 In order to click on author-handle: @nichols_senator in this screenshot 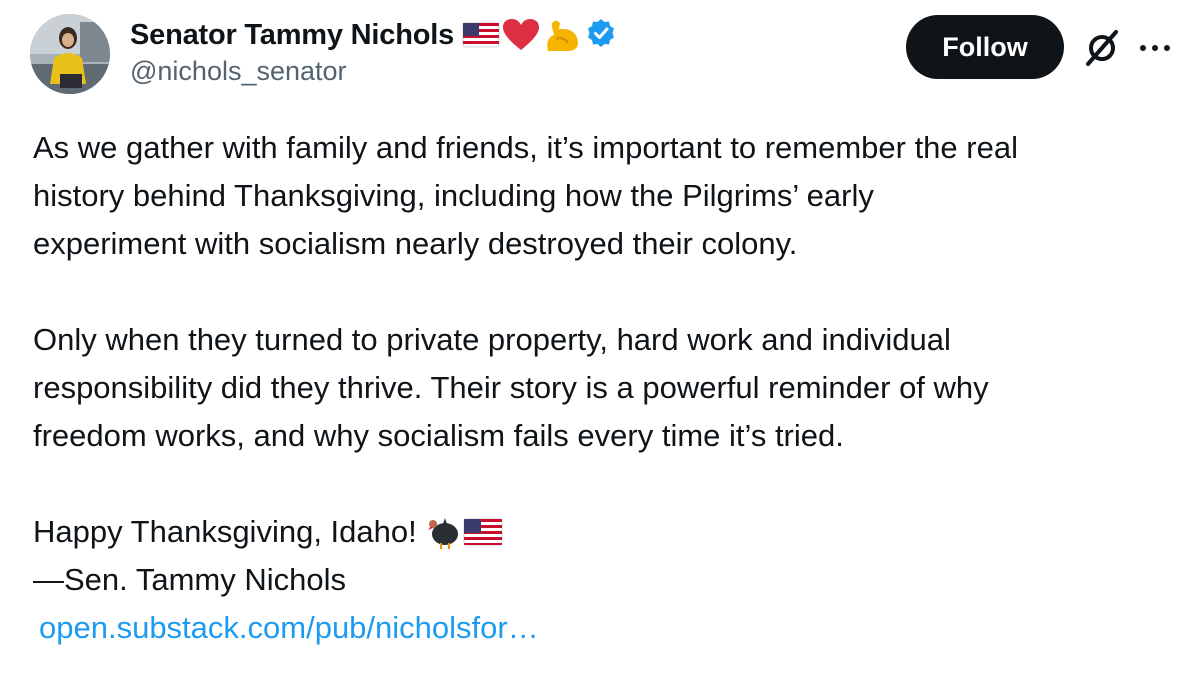, I will do `click(238, 71)`.